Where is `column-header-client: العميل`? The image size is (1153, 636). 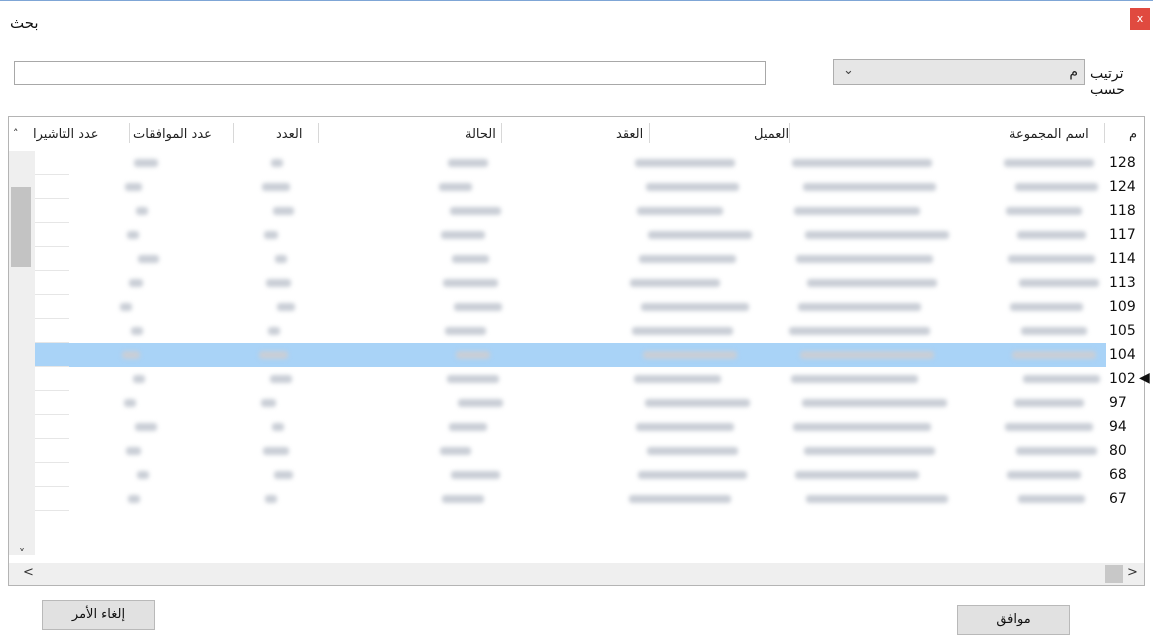
column-header-client: العميل is located at coordinates (771, 134).